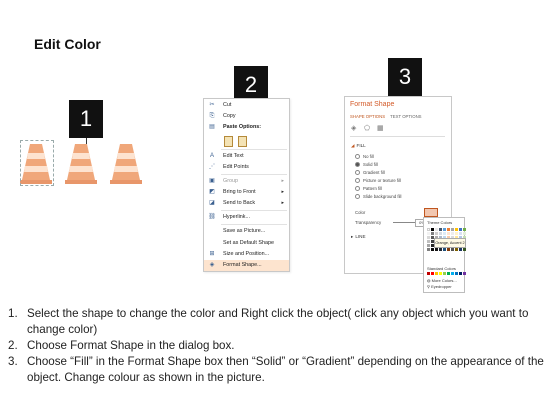 The image size is (560, 420). I want to click on size-properties-icon: ▦, so click(381, 128).